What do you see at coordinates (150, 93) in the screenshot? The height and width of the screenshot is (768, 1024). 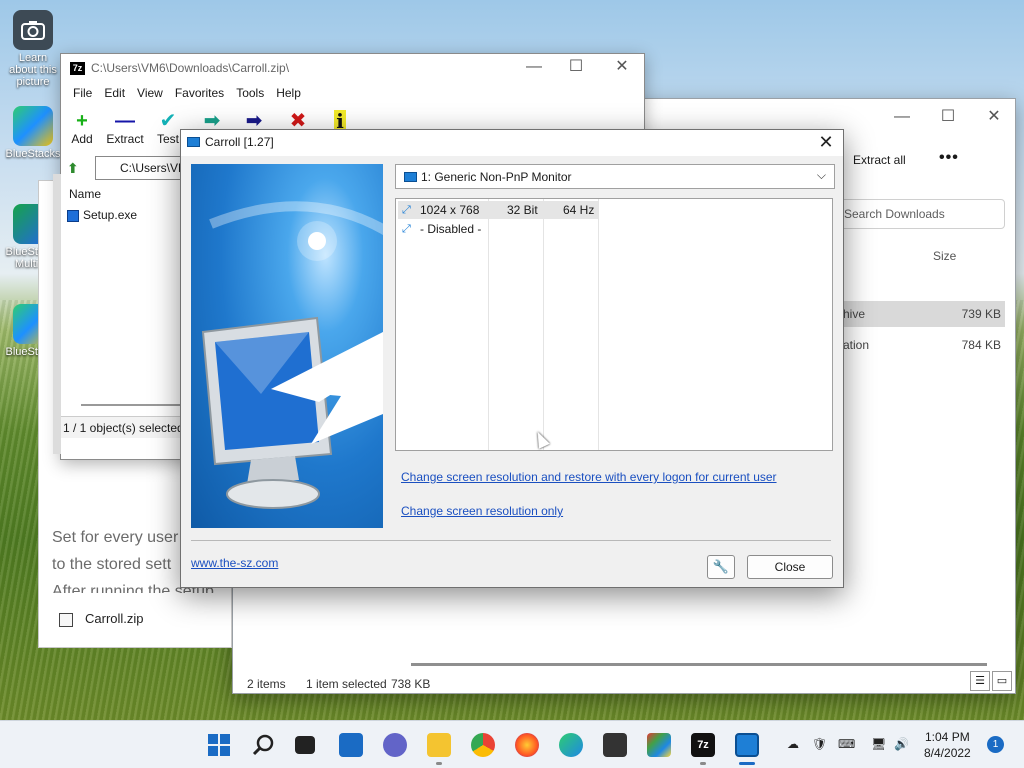 I see `menu-view: View` at bounding box center [150, 93].